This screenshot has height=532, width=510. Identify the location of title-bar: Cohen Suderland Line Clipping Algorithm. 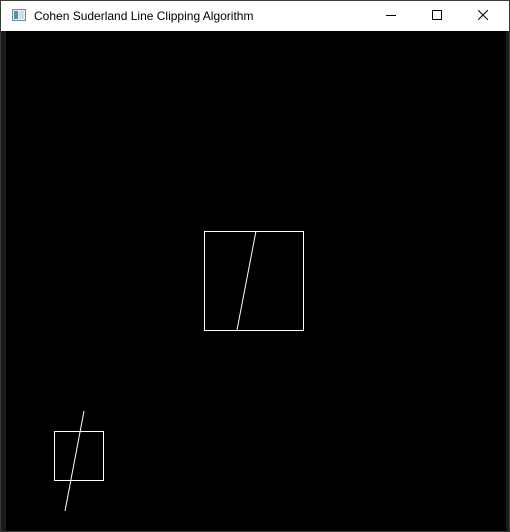
(255, 16).